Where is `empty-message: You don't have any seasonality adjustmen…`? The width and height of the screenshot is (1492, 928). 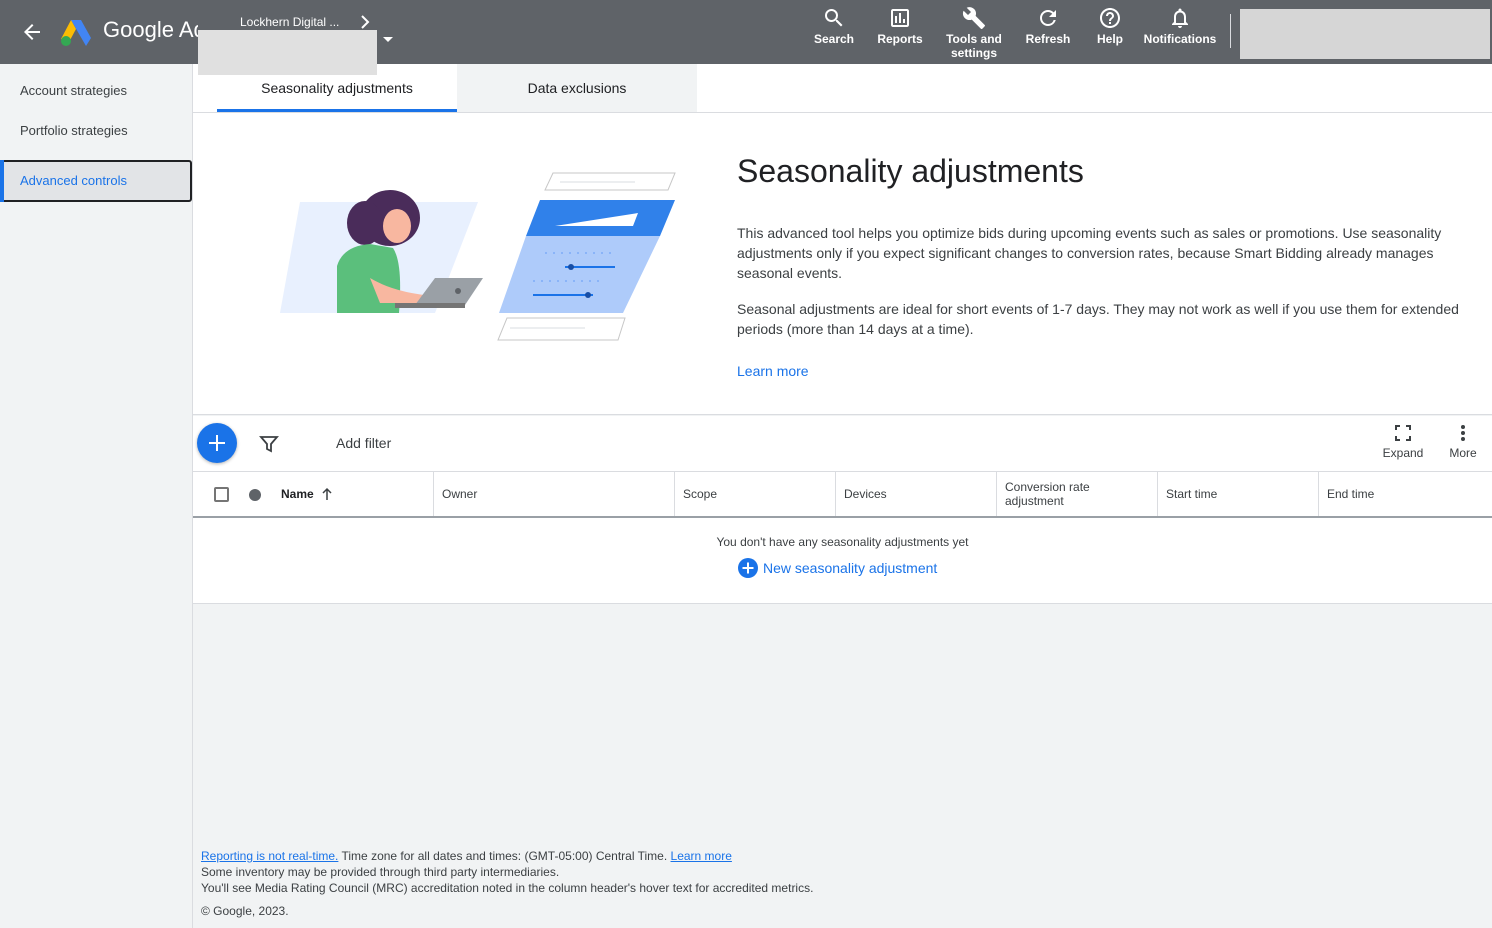
empty-message: You don't have any seasonality adjustmen… is located at coordinates (842, 542).